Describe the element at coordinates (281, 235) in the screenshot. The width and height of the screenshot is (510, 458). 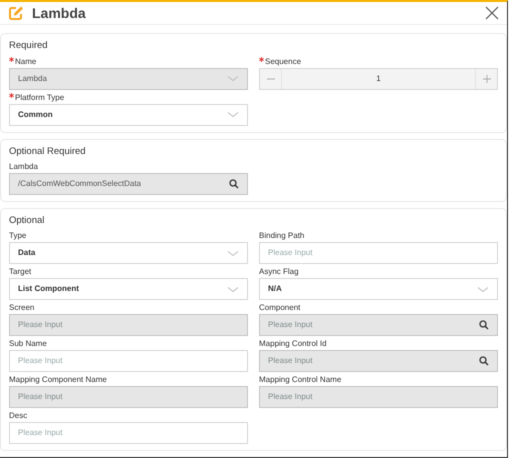
I see `field-label: Binding Path` at that location.